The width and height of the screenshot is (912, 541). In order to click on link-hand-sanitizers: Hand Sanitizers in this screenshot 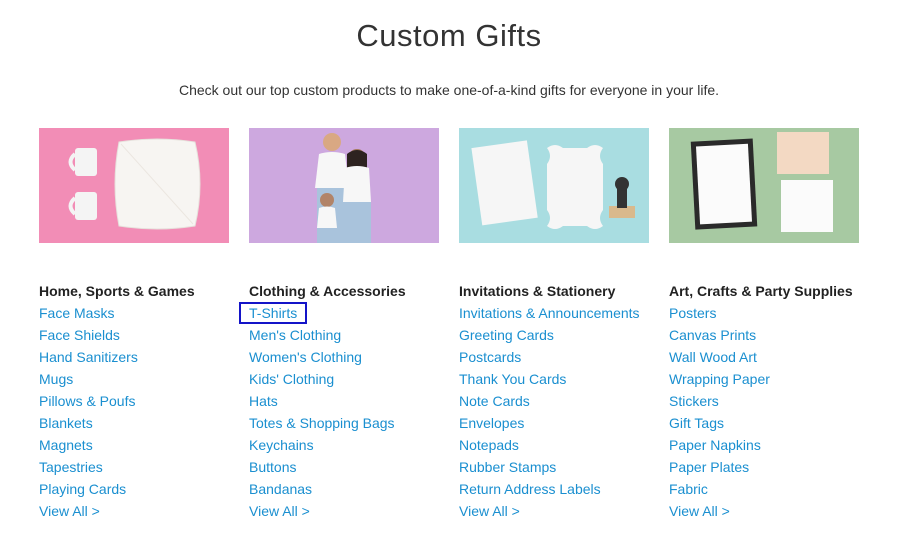, I will do `click(88, 357)`.